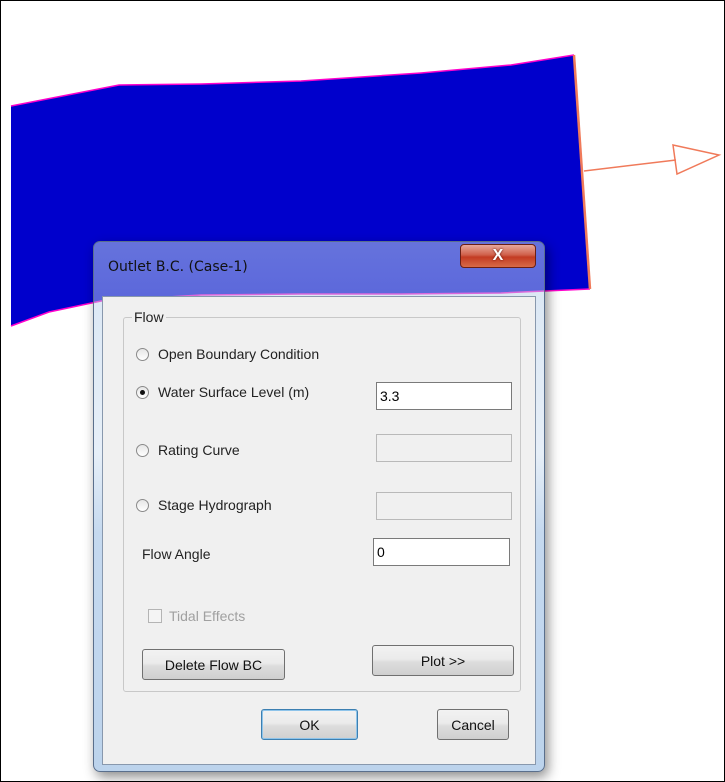 This screenshot has width=725, height=782. I want to click on radio-stage-hydrograph: Stage Hydrograph, so click(204, 505).